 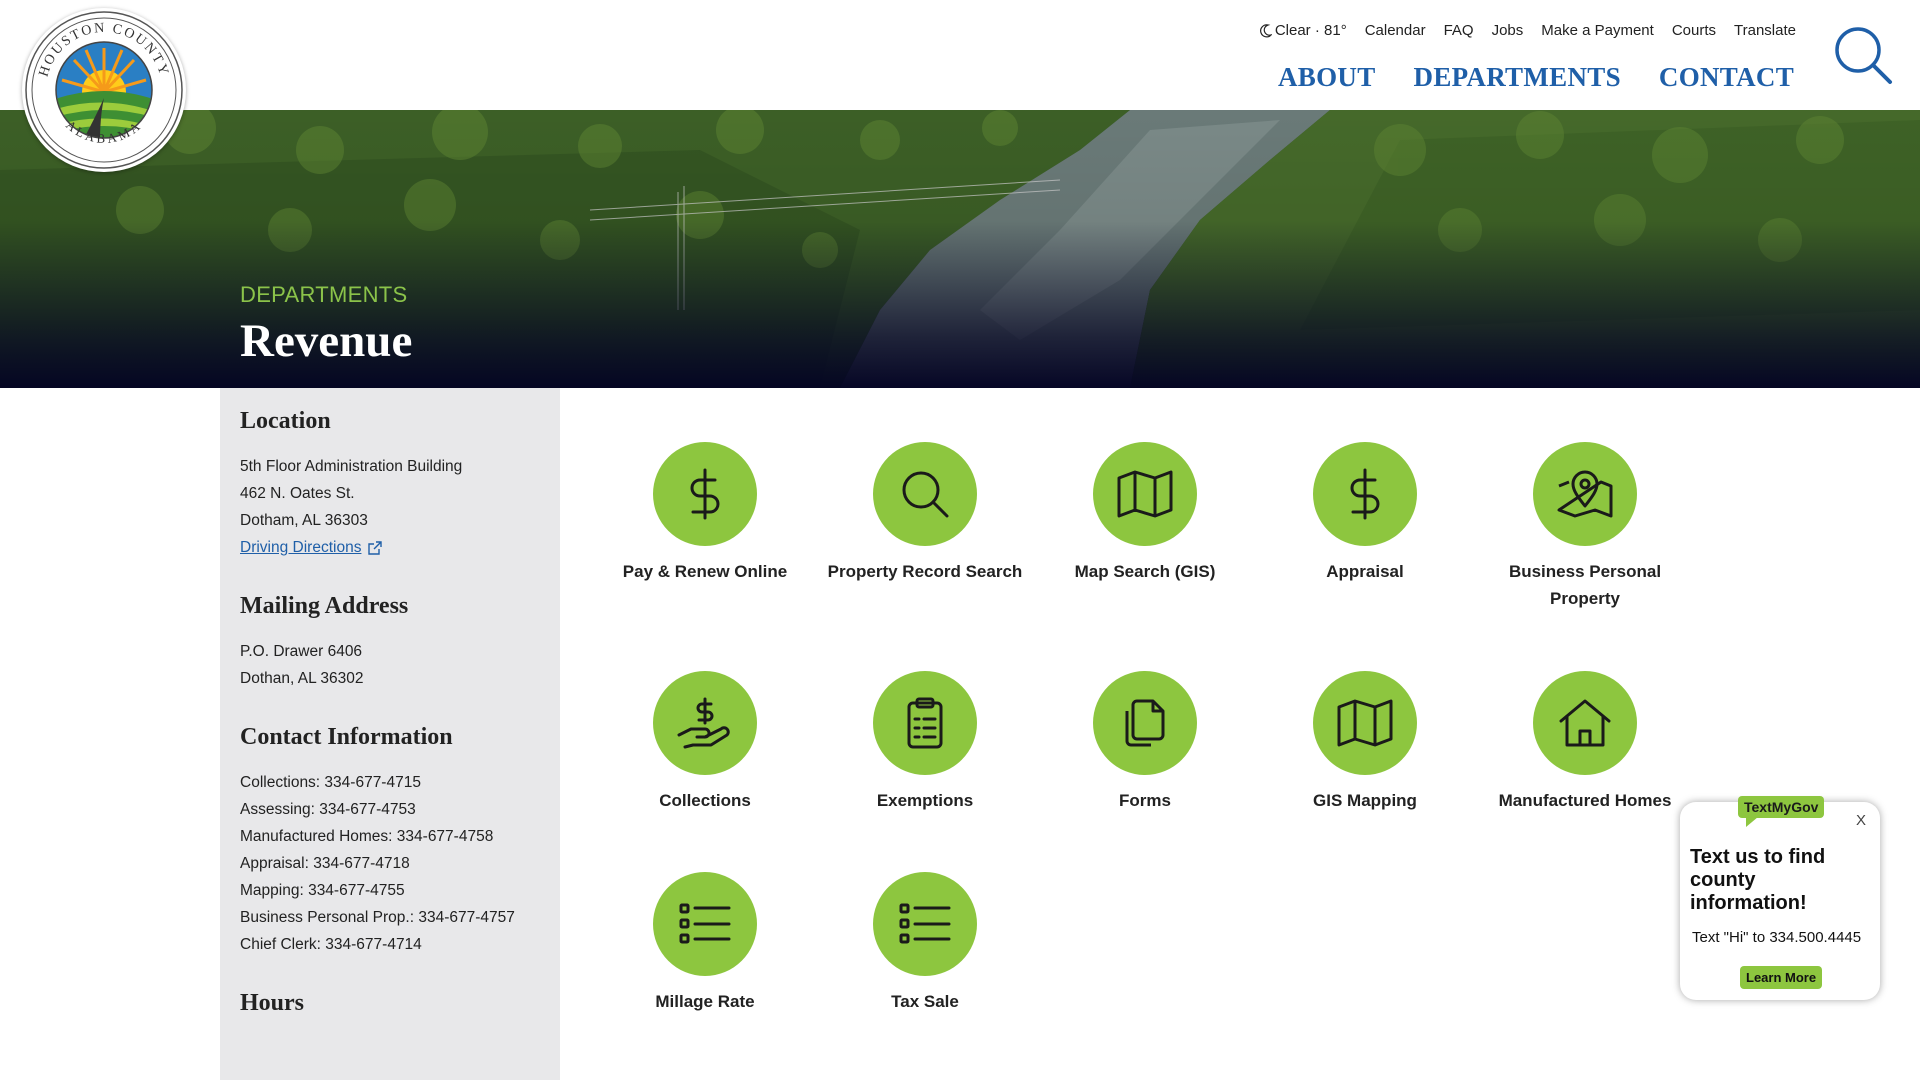 I want to click on location-heading: Location, so click(x=285, y=421).